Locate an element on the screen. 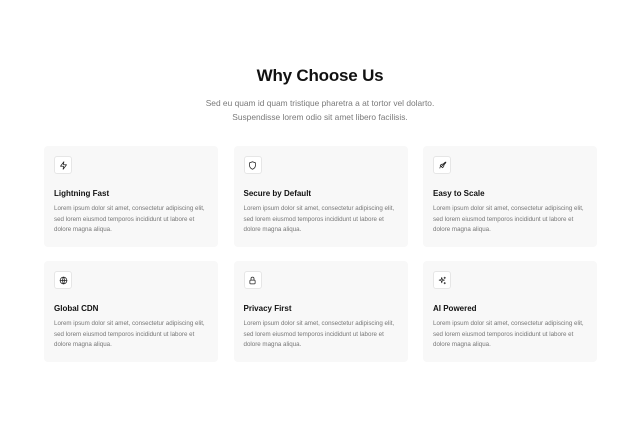 The width and height of the screenshot is (640, 430). feature-title: AI Powered is located at coordinates (455, 308).